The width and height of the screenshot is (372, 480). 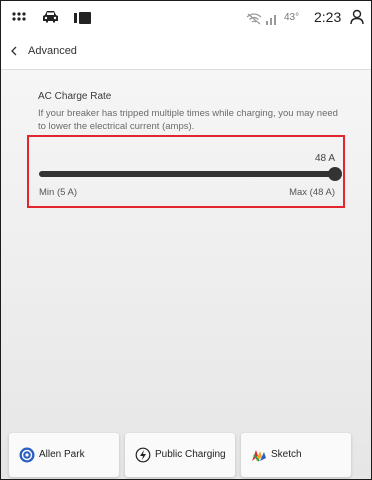 What do you see at coordinates (292, 17) in the screenshot?
I see `temperature: 43°` at bounding box center [292, 17].